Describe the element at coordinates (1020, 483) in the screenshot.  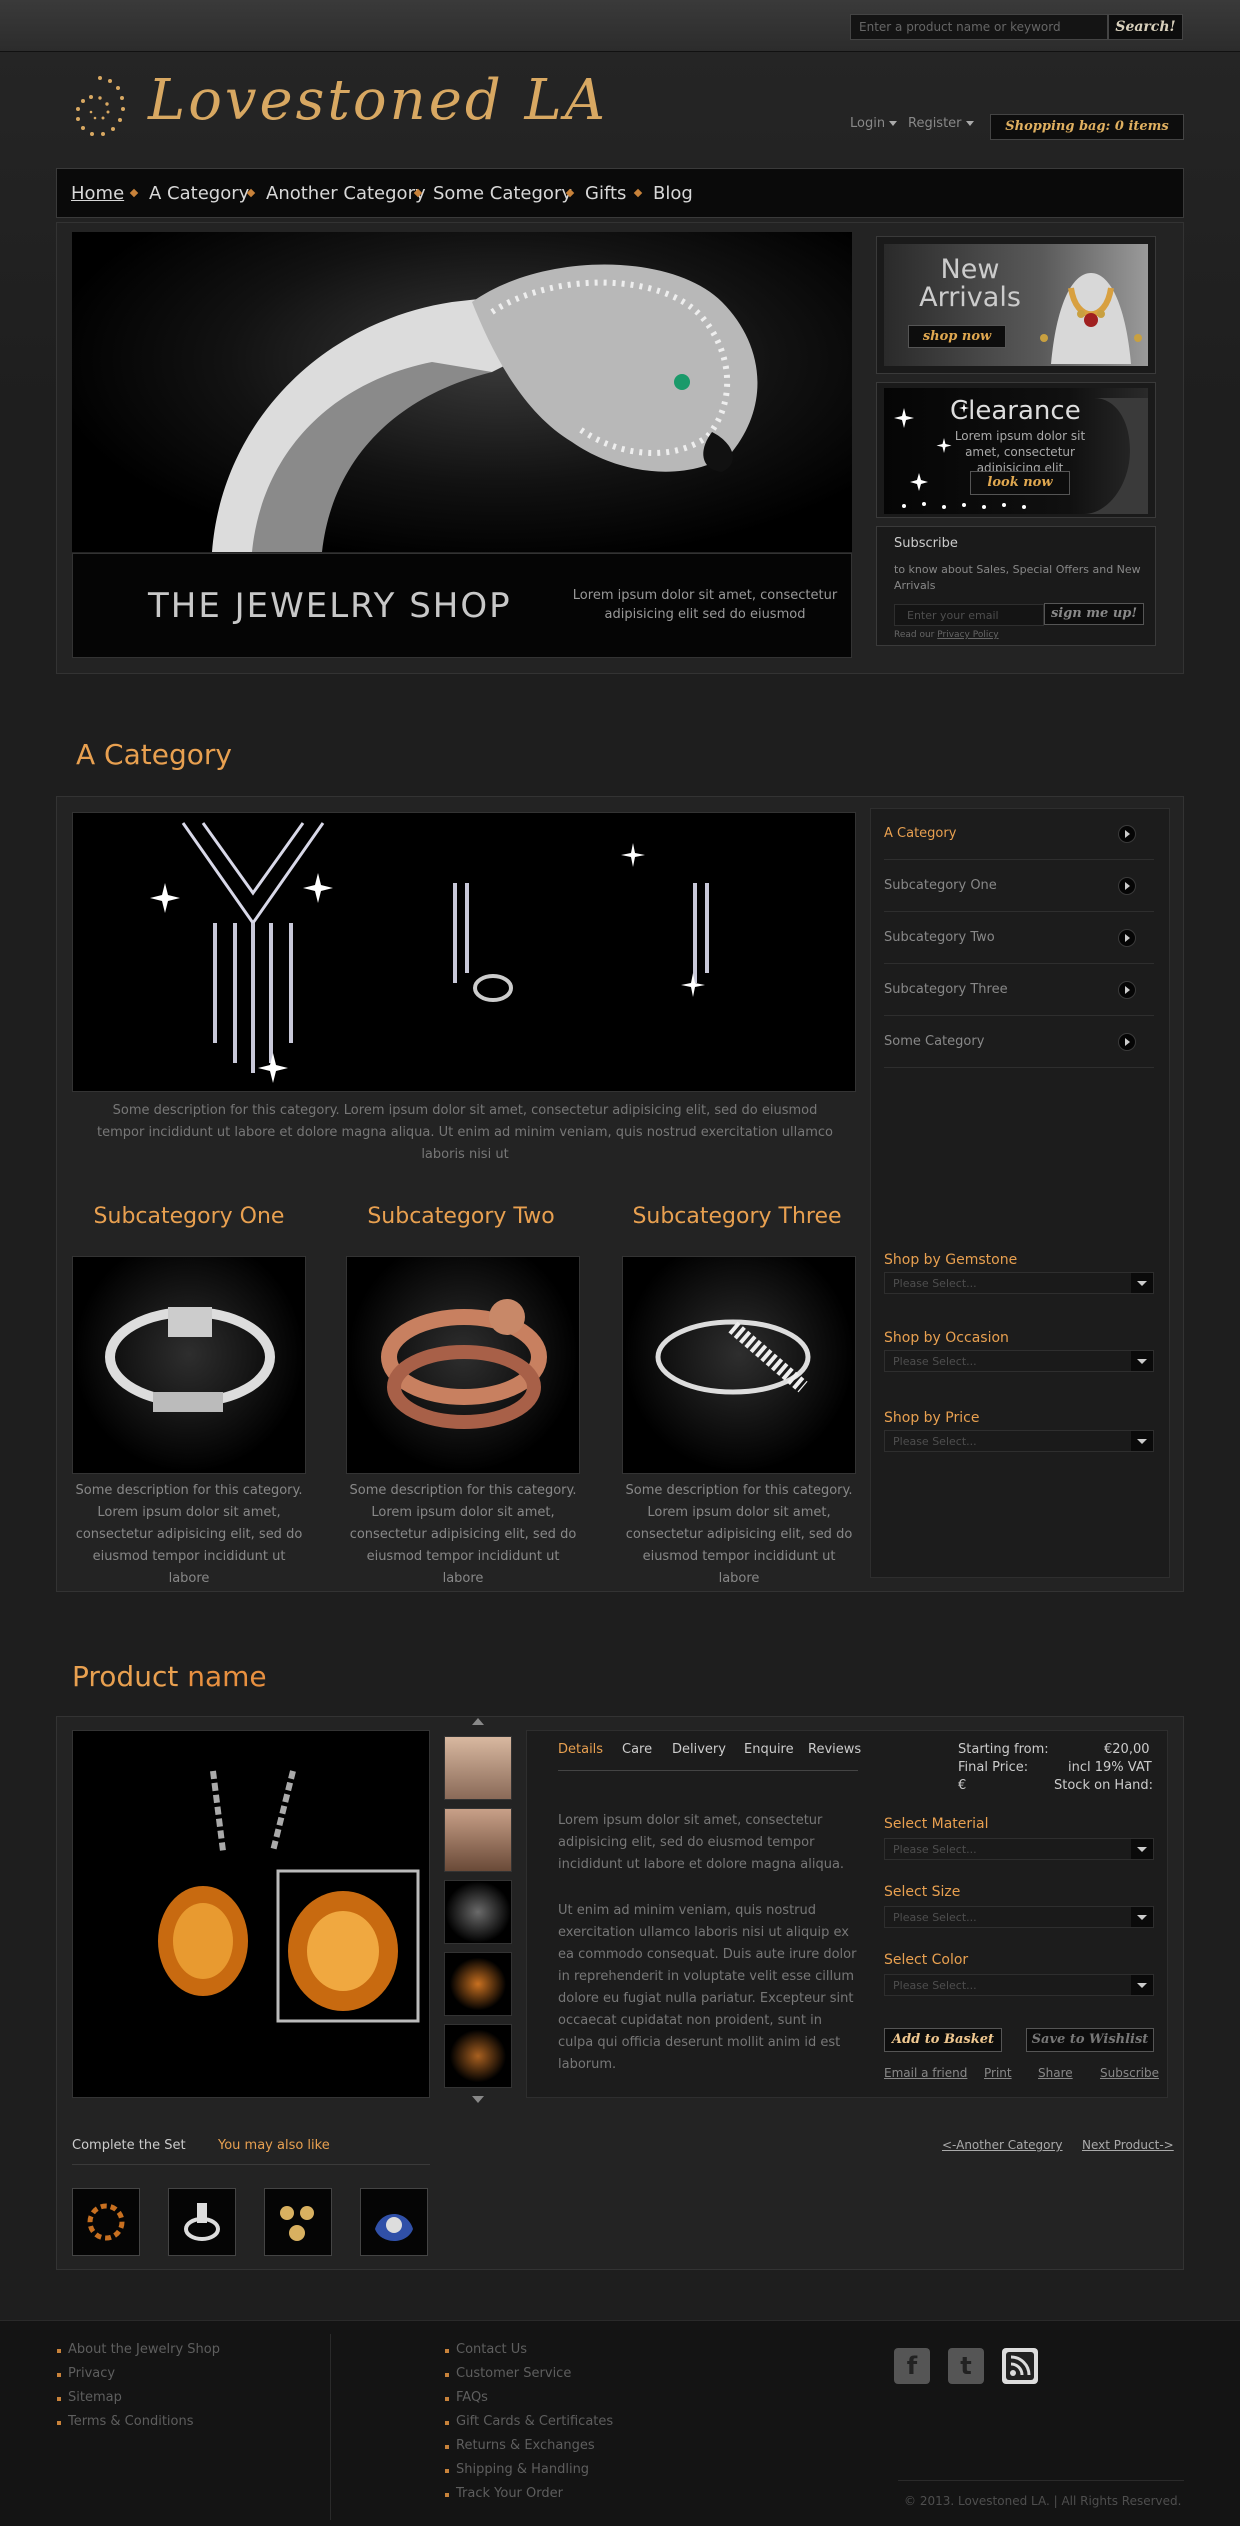
I see `look-now-button: look now` at that location.